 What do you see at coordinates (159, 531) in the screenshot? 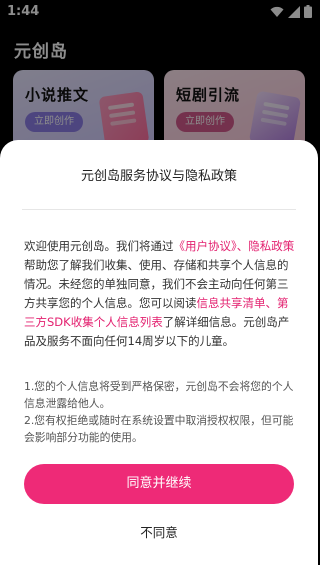
I see `disagree-button: 不同意` at bounding box center [159, 531].